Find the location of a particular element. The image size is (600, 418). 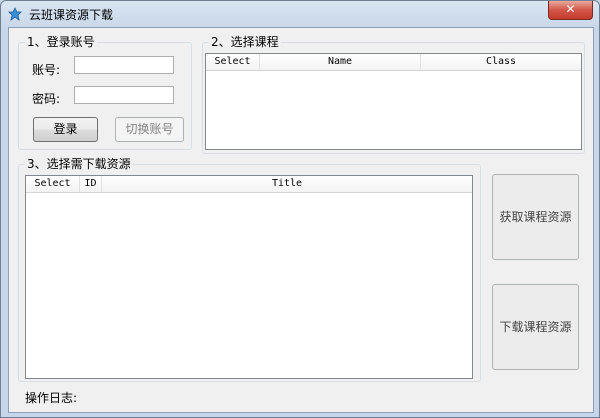

login-group: 1、登录账号 账号: 密码: 登录 切换账号 is located at coordinates (105, 92).